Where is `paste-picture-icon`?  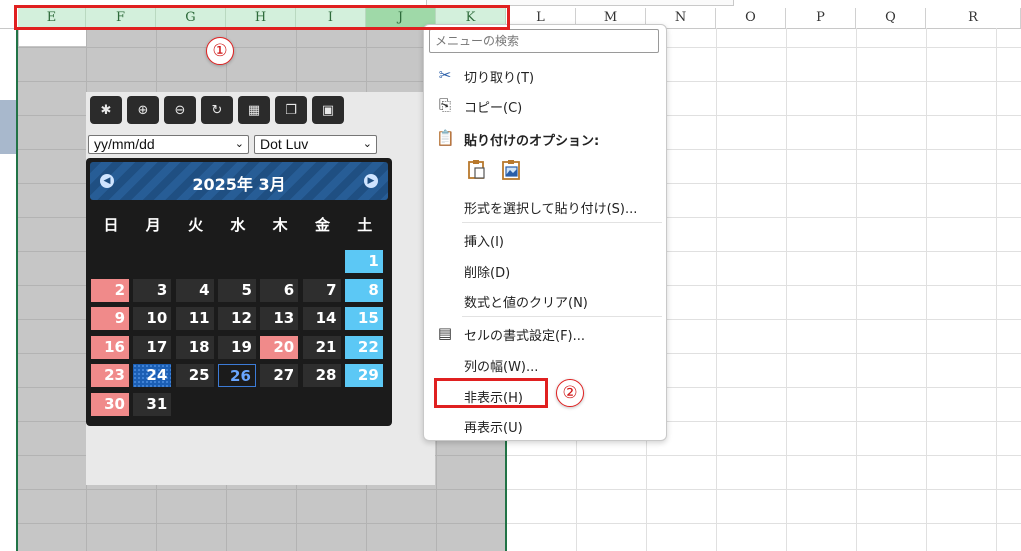 paste-picture-icon is located at coordinates (511, 169).